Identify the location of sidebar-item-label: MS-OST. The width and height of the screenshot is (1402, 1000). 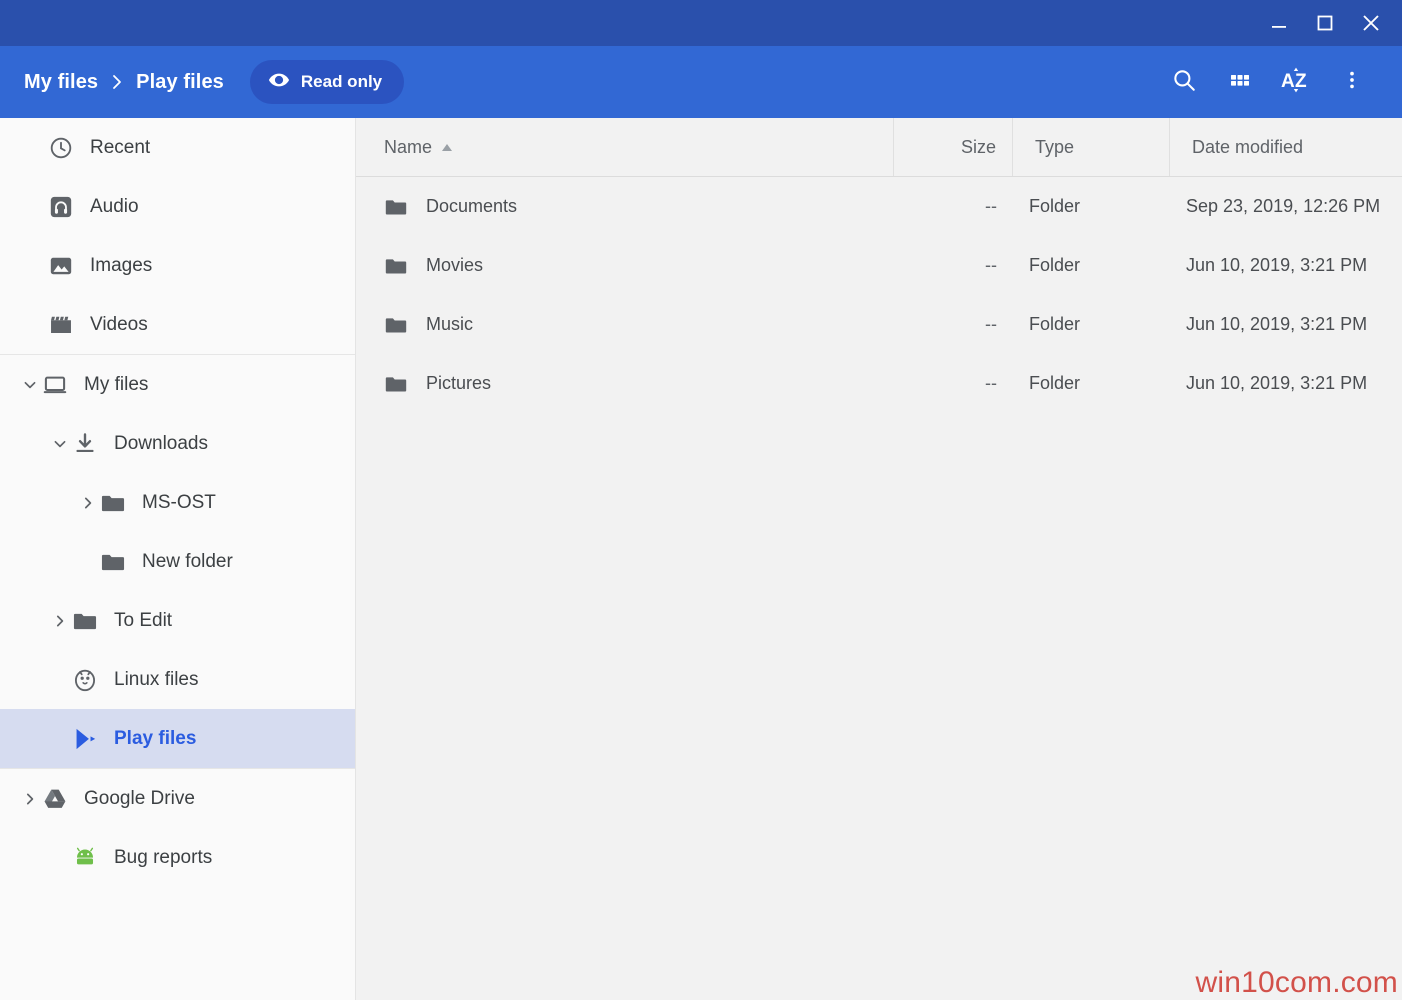
(179, 502).